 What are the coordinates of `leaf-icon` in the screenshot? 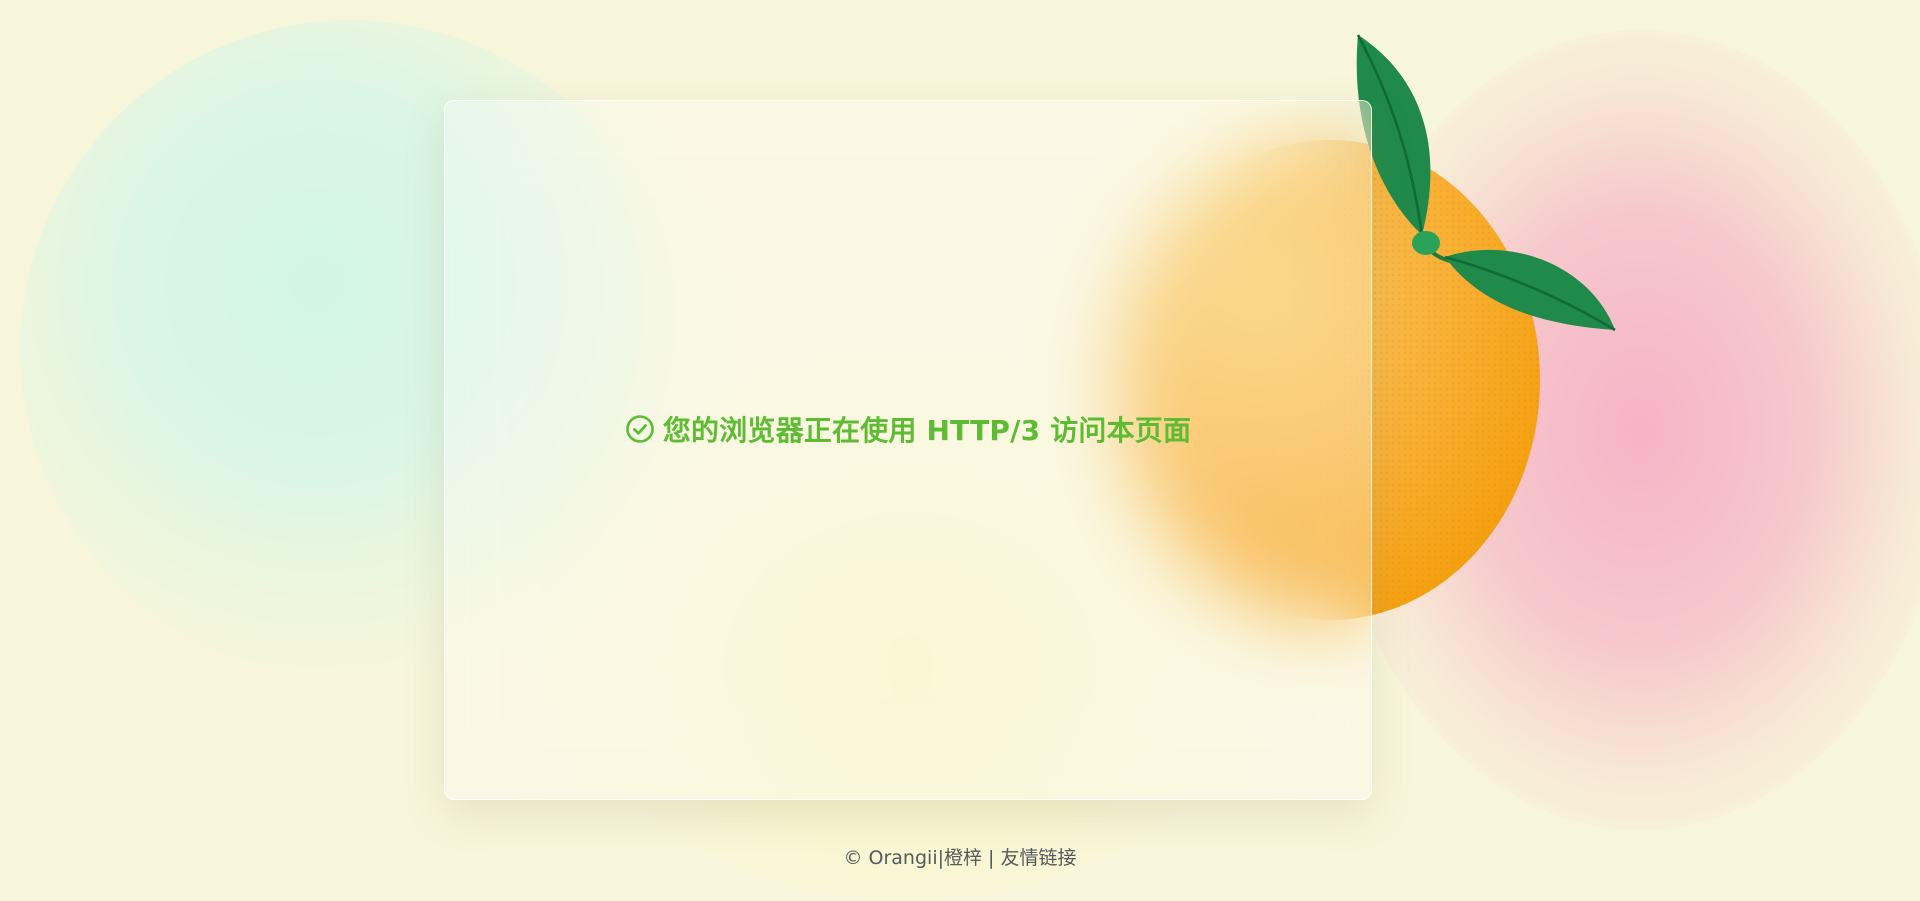 It's located at (1486, 183).